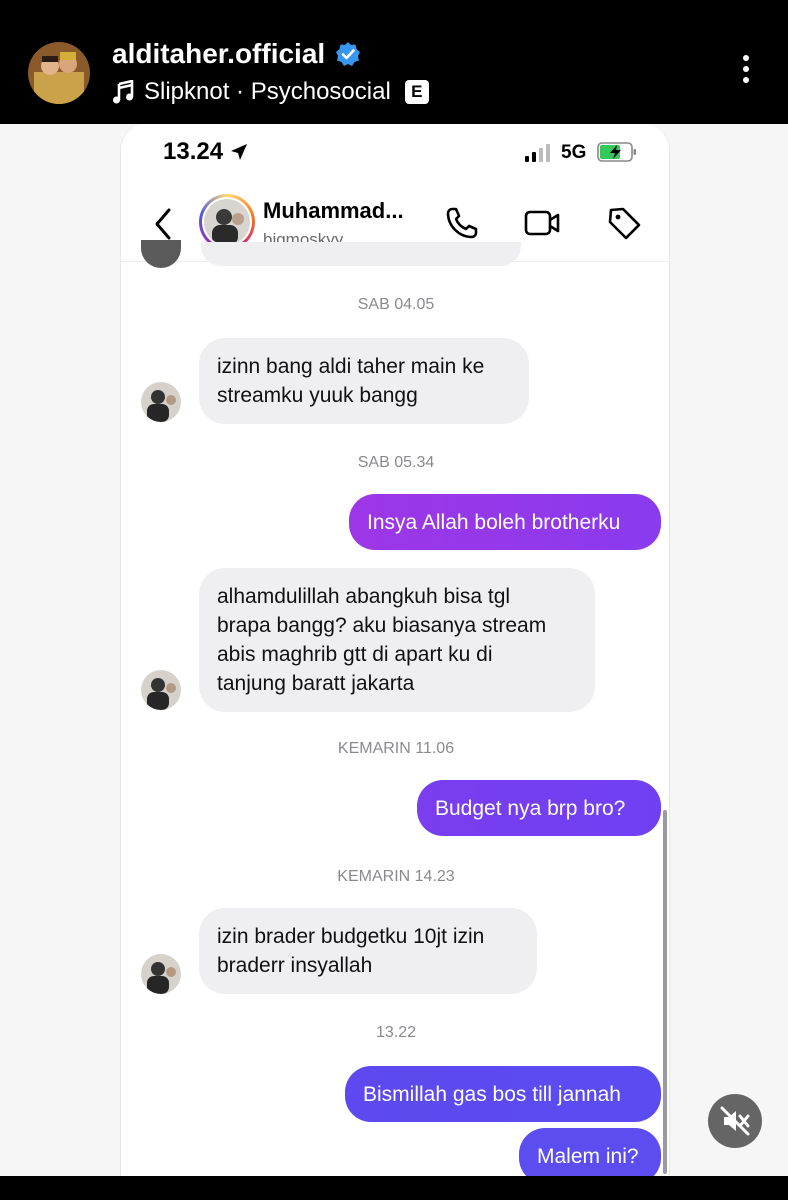  Describe the element at coordinates (164, 224) in the screenshot. I see `back-arrow-icon` at that location.